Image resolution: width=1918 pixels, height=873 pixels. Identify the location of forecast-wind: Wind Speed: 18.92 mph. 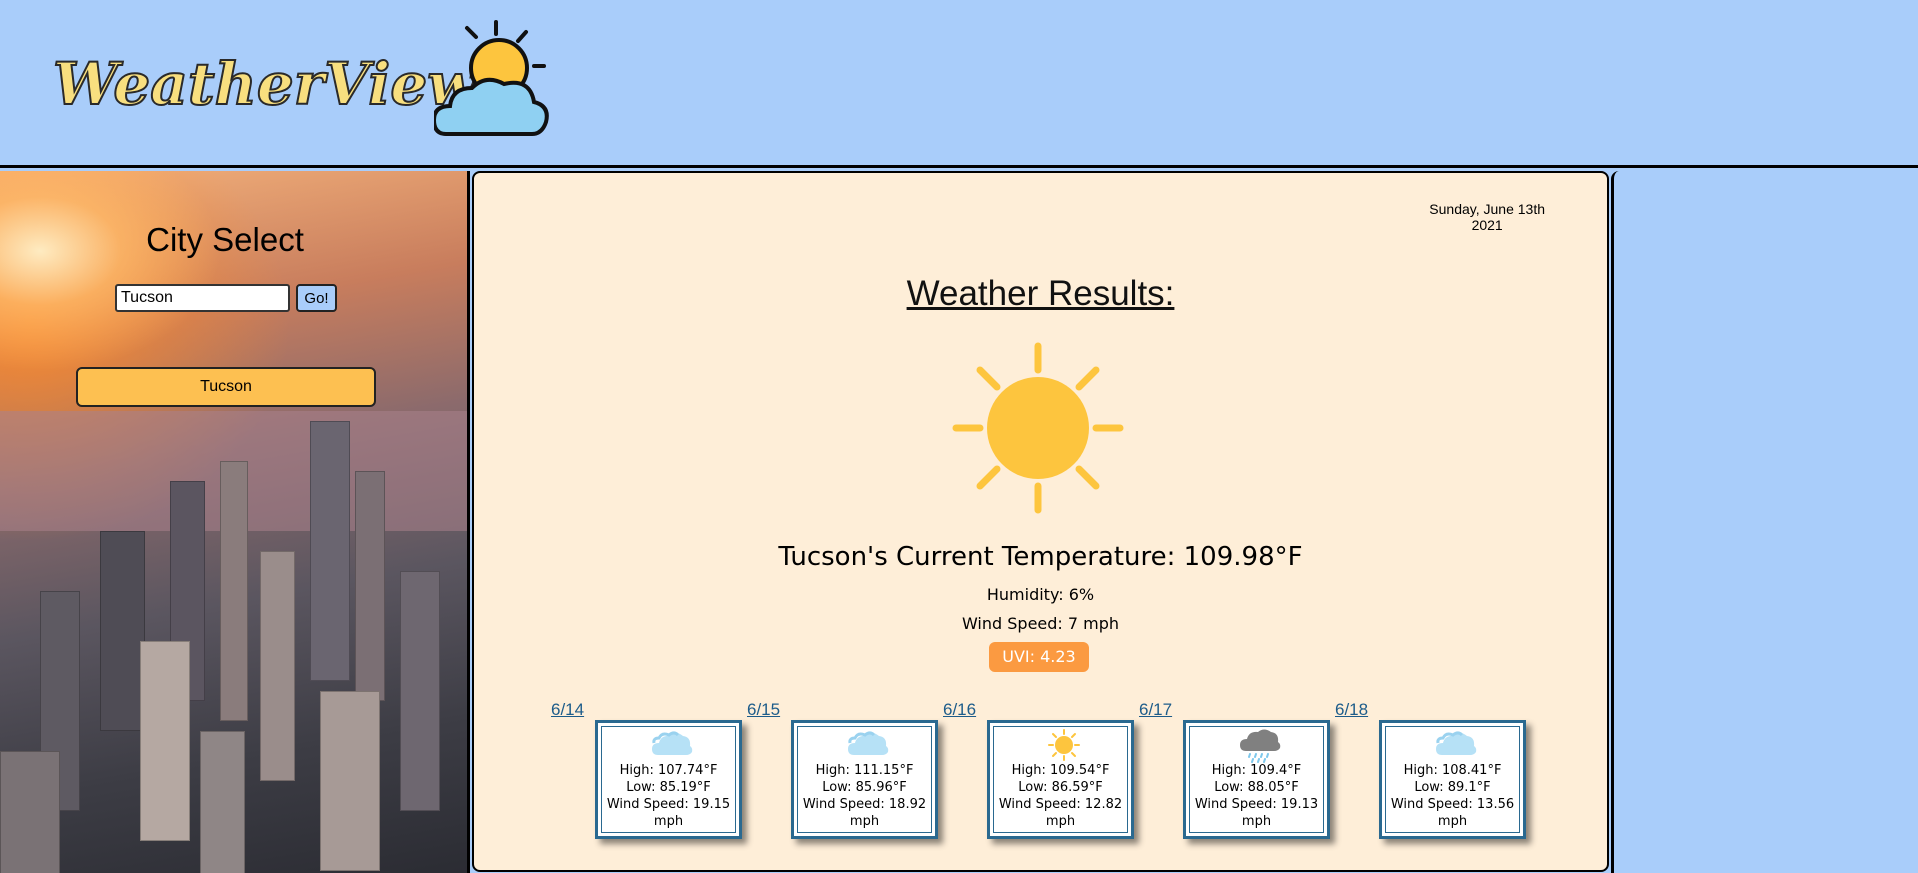
(864, 813).